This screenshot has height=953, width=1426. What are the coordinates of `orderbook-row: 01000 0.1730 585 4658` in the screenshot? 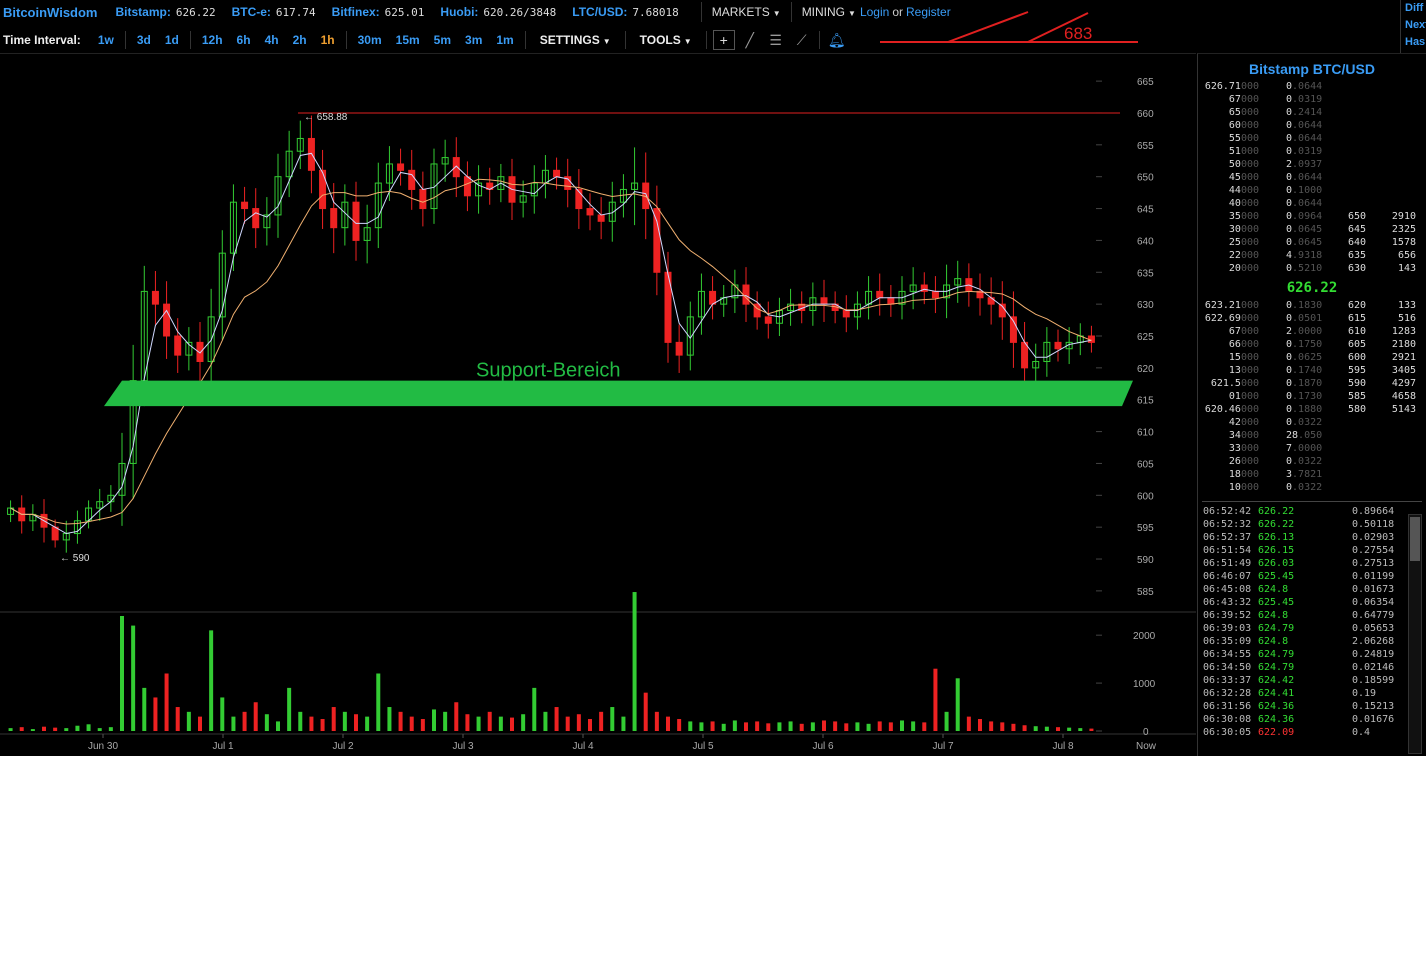 It's located at (1312, 397).